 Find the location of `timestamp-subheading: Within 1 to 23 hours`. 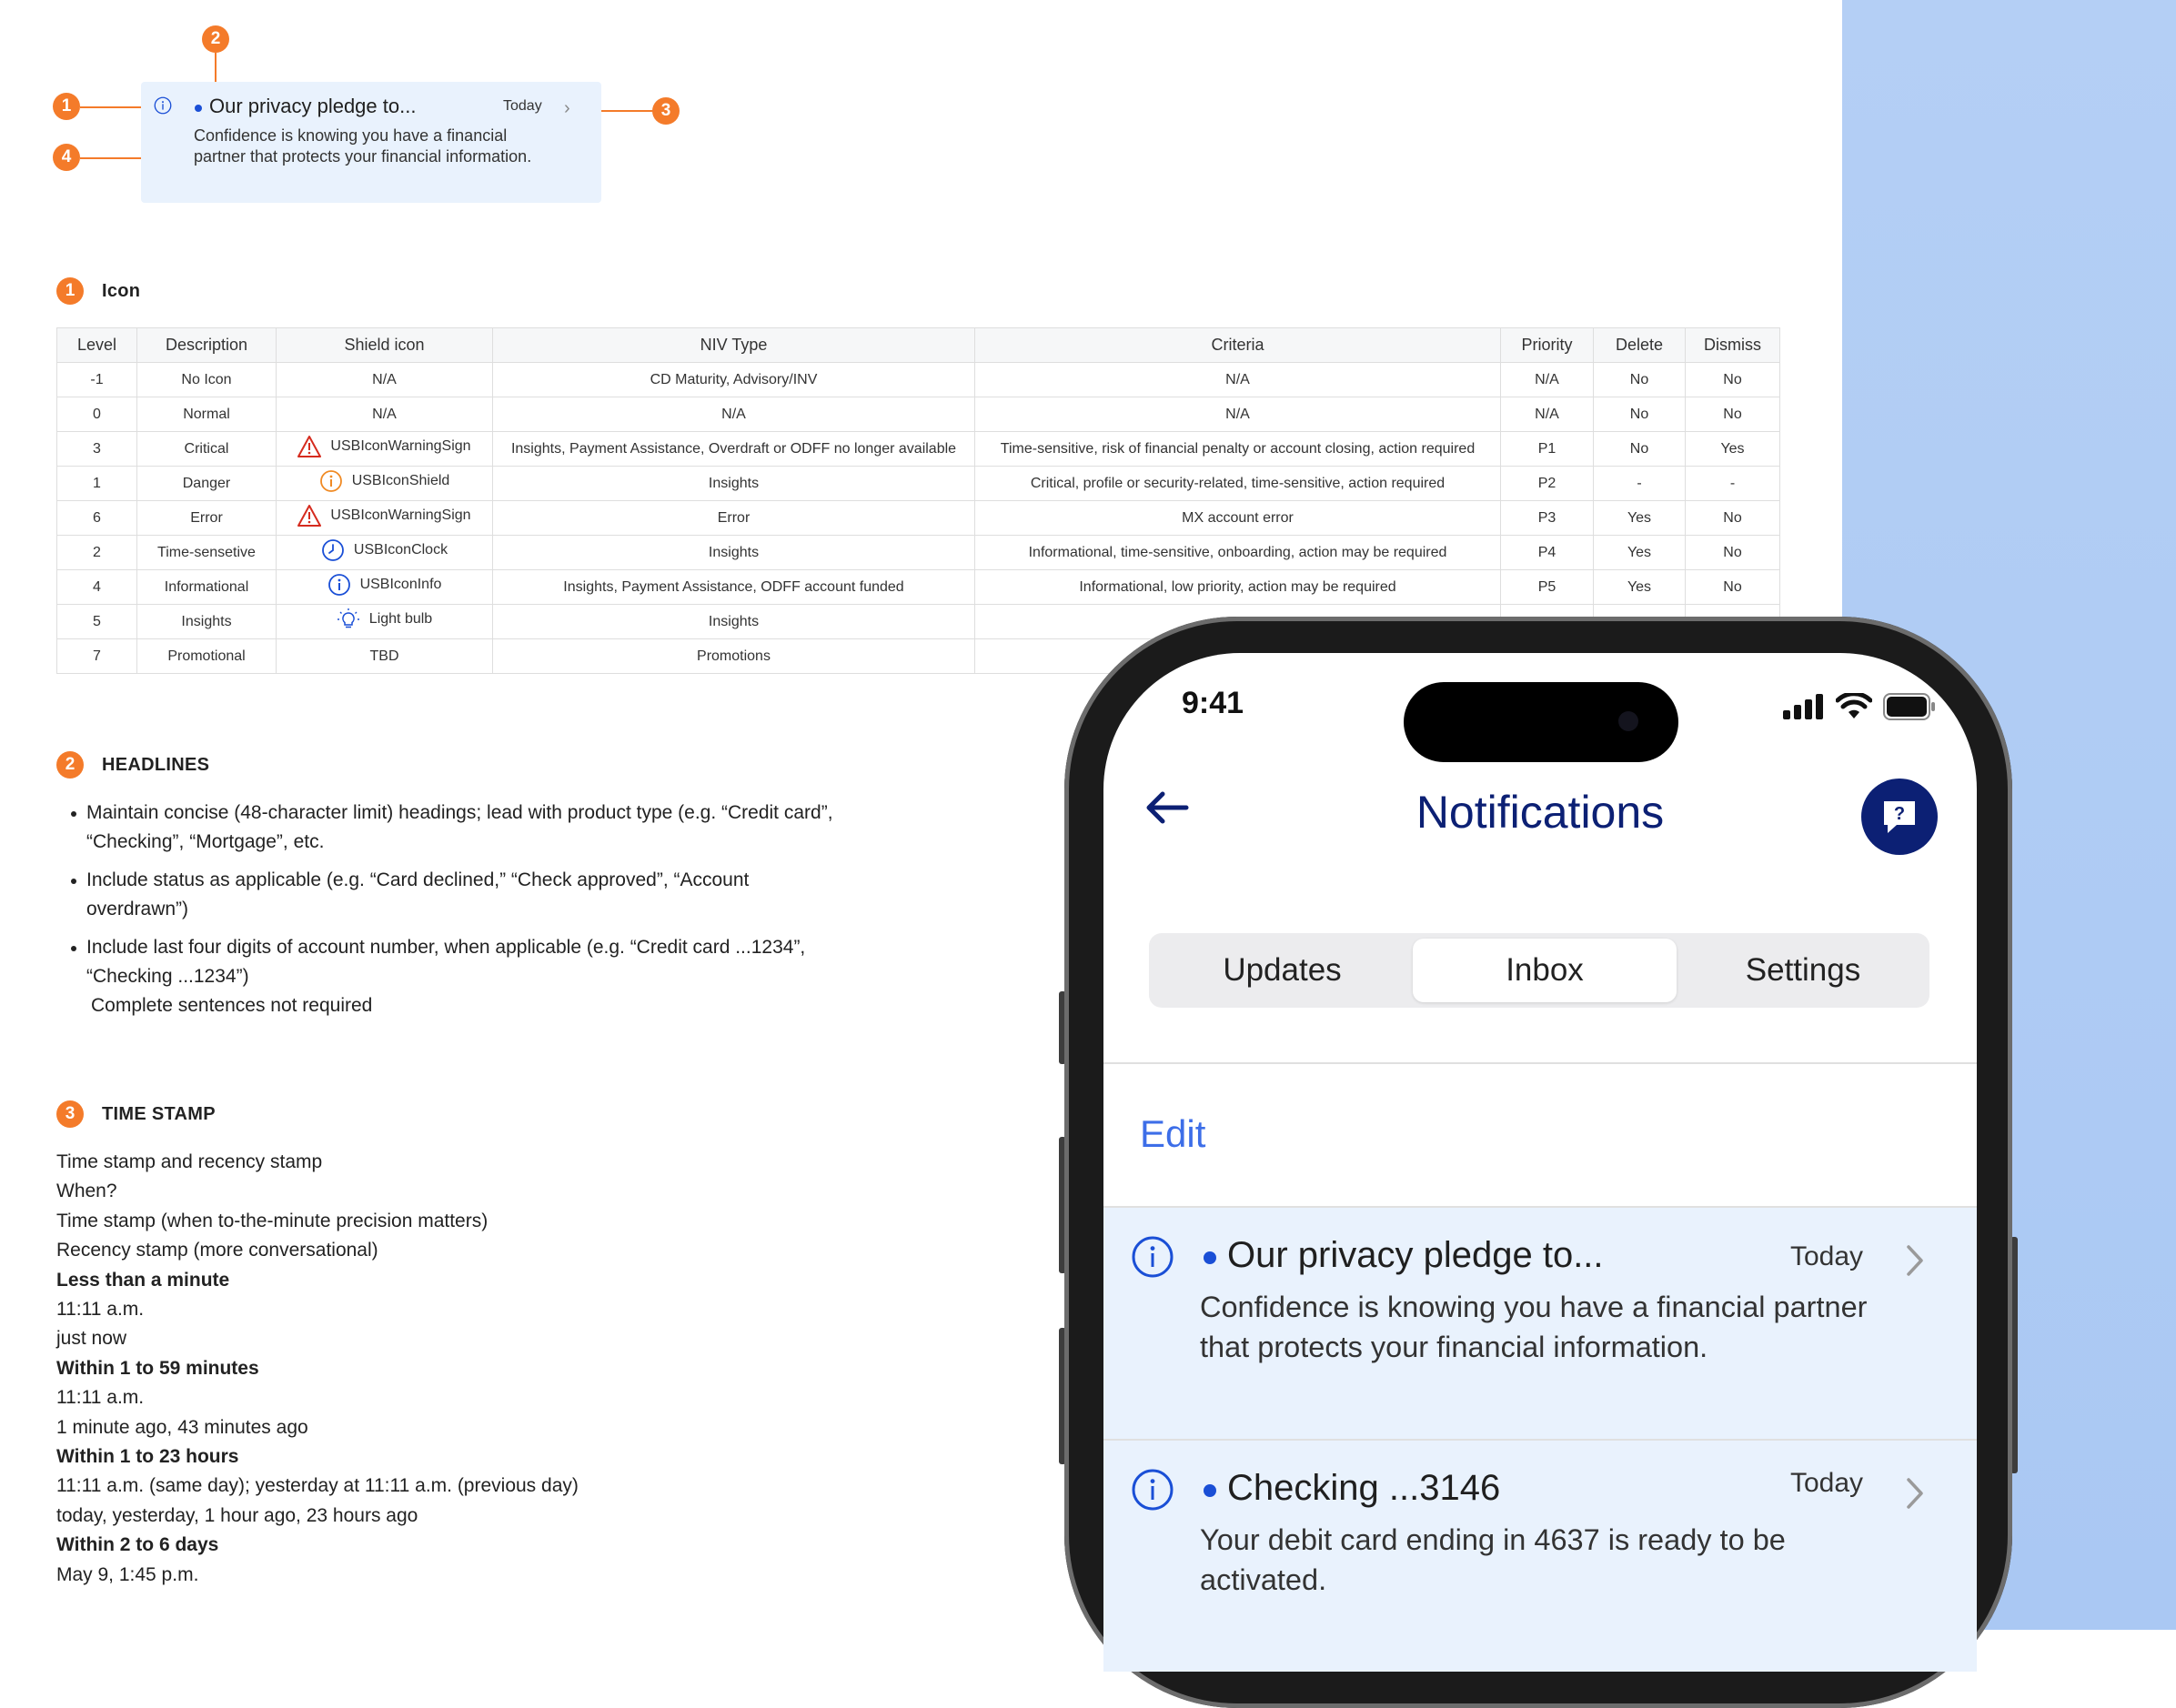

timestamp-subheading: Within 1 to 23 hours is located at coordinates (147, 1457).